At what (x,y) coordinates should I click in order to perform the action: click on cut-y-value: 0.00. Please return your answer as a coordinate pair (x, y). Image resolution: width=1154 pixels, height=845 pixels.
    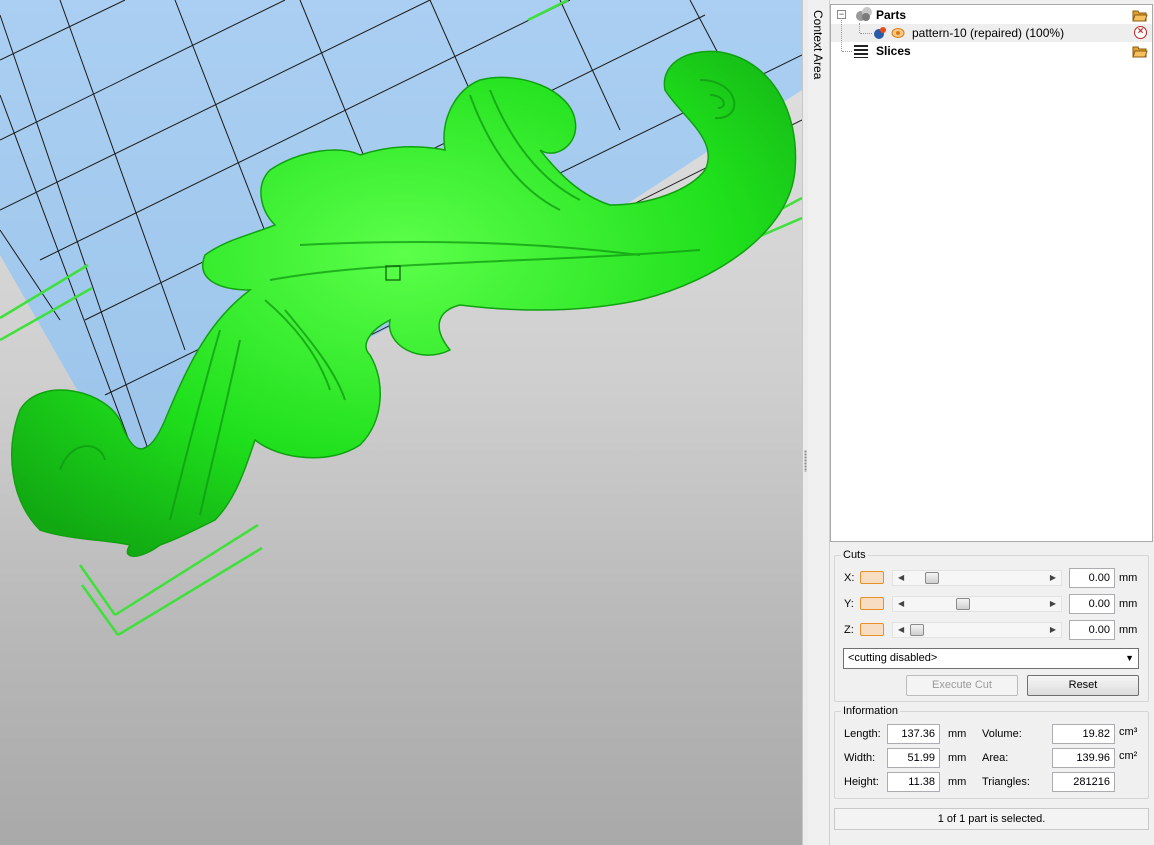
    Looking at the image, I should click on (1092, 604).